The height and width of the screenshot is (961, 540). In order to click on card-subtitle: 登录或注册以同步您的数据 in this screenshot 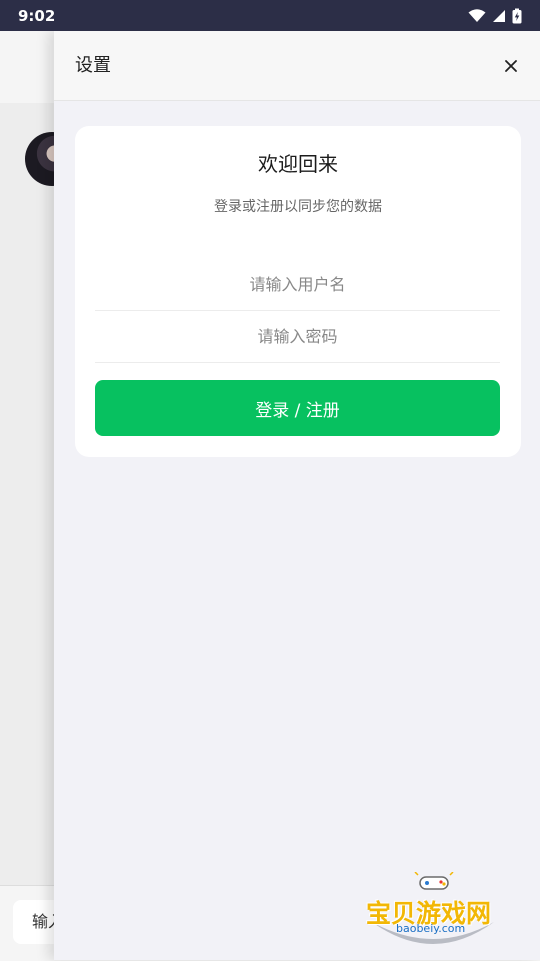, I will do `click(298, 207)`.